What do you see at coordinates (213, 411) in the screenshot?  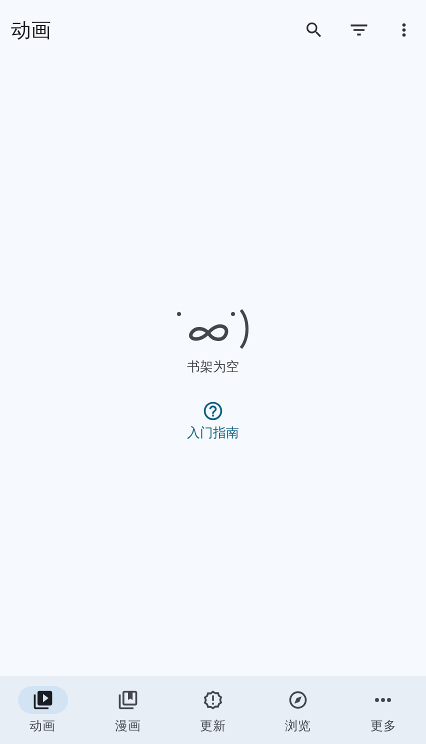 I see `help-icon` at bounding box center [213, 411].